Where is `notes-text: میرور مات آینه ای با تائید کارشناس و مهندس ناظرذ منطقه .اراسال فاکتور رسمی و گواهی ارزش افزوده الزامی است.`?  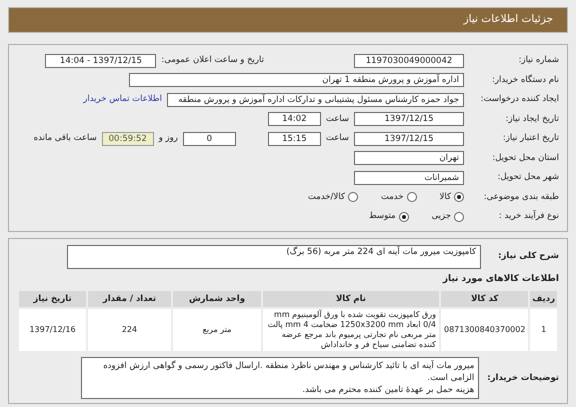
notes-text: میرور مات آینه ای با تائید کارشناس و مهندس ناظرذ منطقه .اراسال فاکتور رسمی و گواهی ارزش افزوده الزامی است. is located at coordinates (288, 372).